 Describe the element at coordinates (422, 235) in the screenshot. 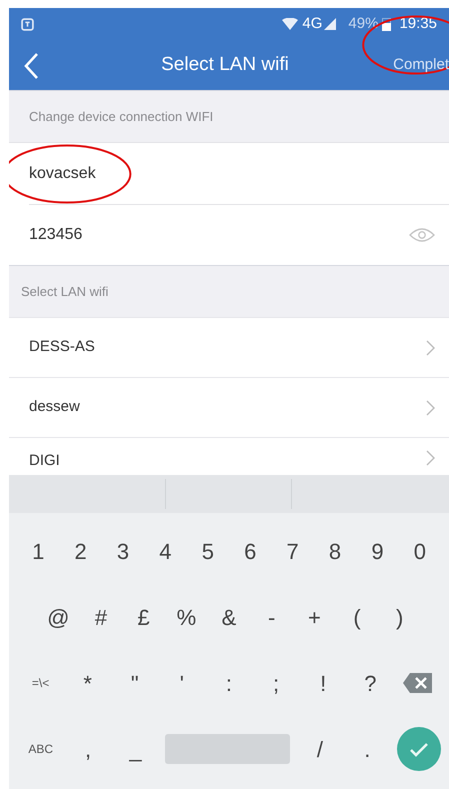

I see `eye-icon` at that location.